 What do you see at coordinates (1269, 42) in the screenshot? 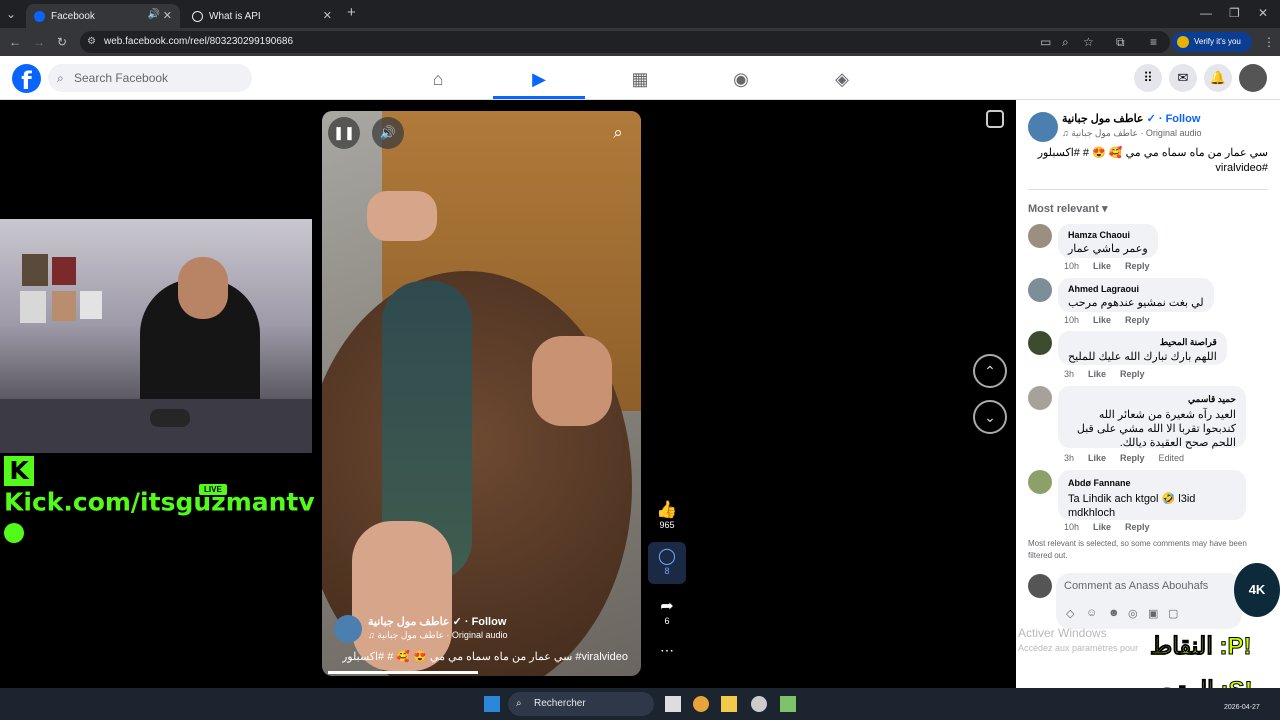
I see `browser-menu-icon: ⋮` at bounding box center [1269, 42].